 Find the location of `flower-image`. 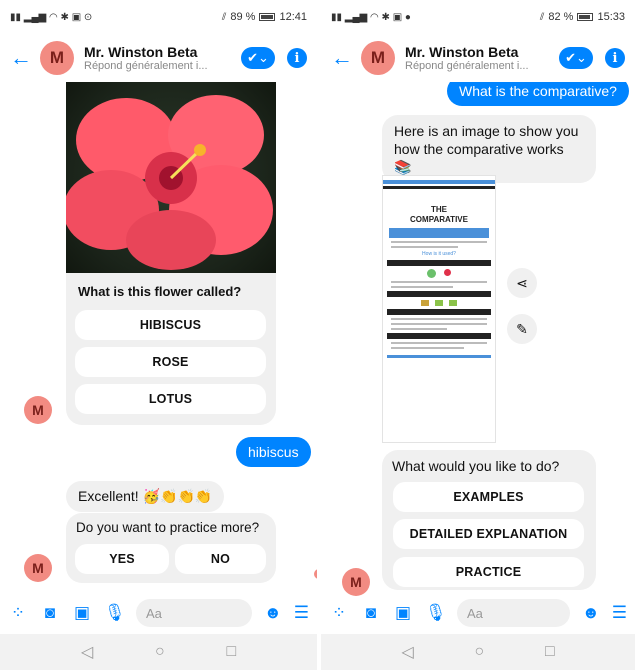

flower-image is located at coordinates (169, 182).